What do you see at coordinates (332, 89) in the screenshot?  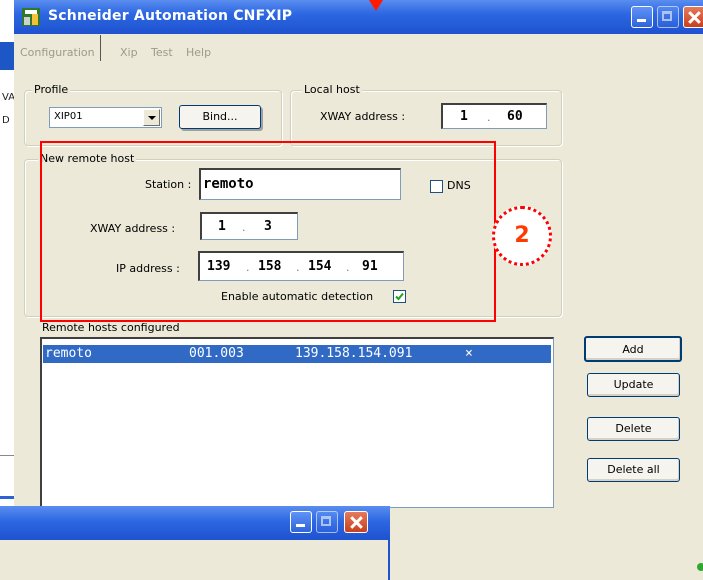 I see `local-host-legend: Local host` at bounding box center [332, 89].